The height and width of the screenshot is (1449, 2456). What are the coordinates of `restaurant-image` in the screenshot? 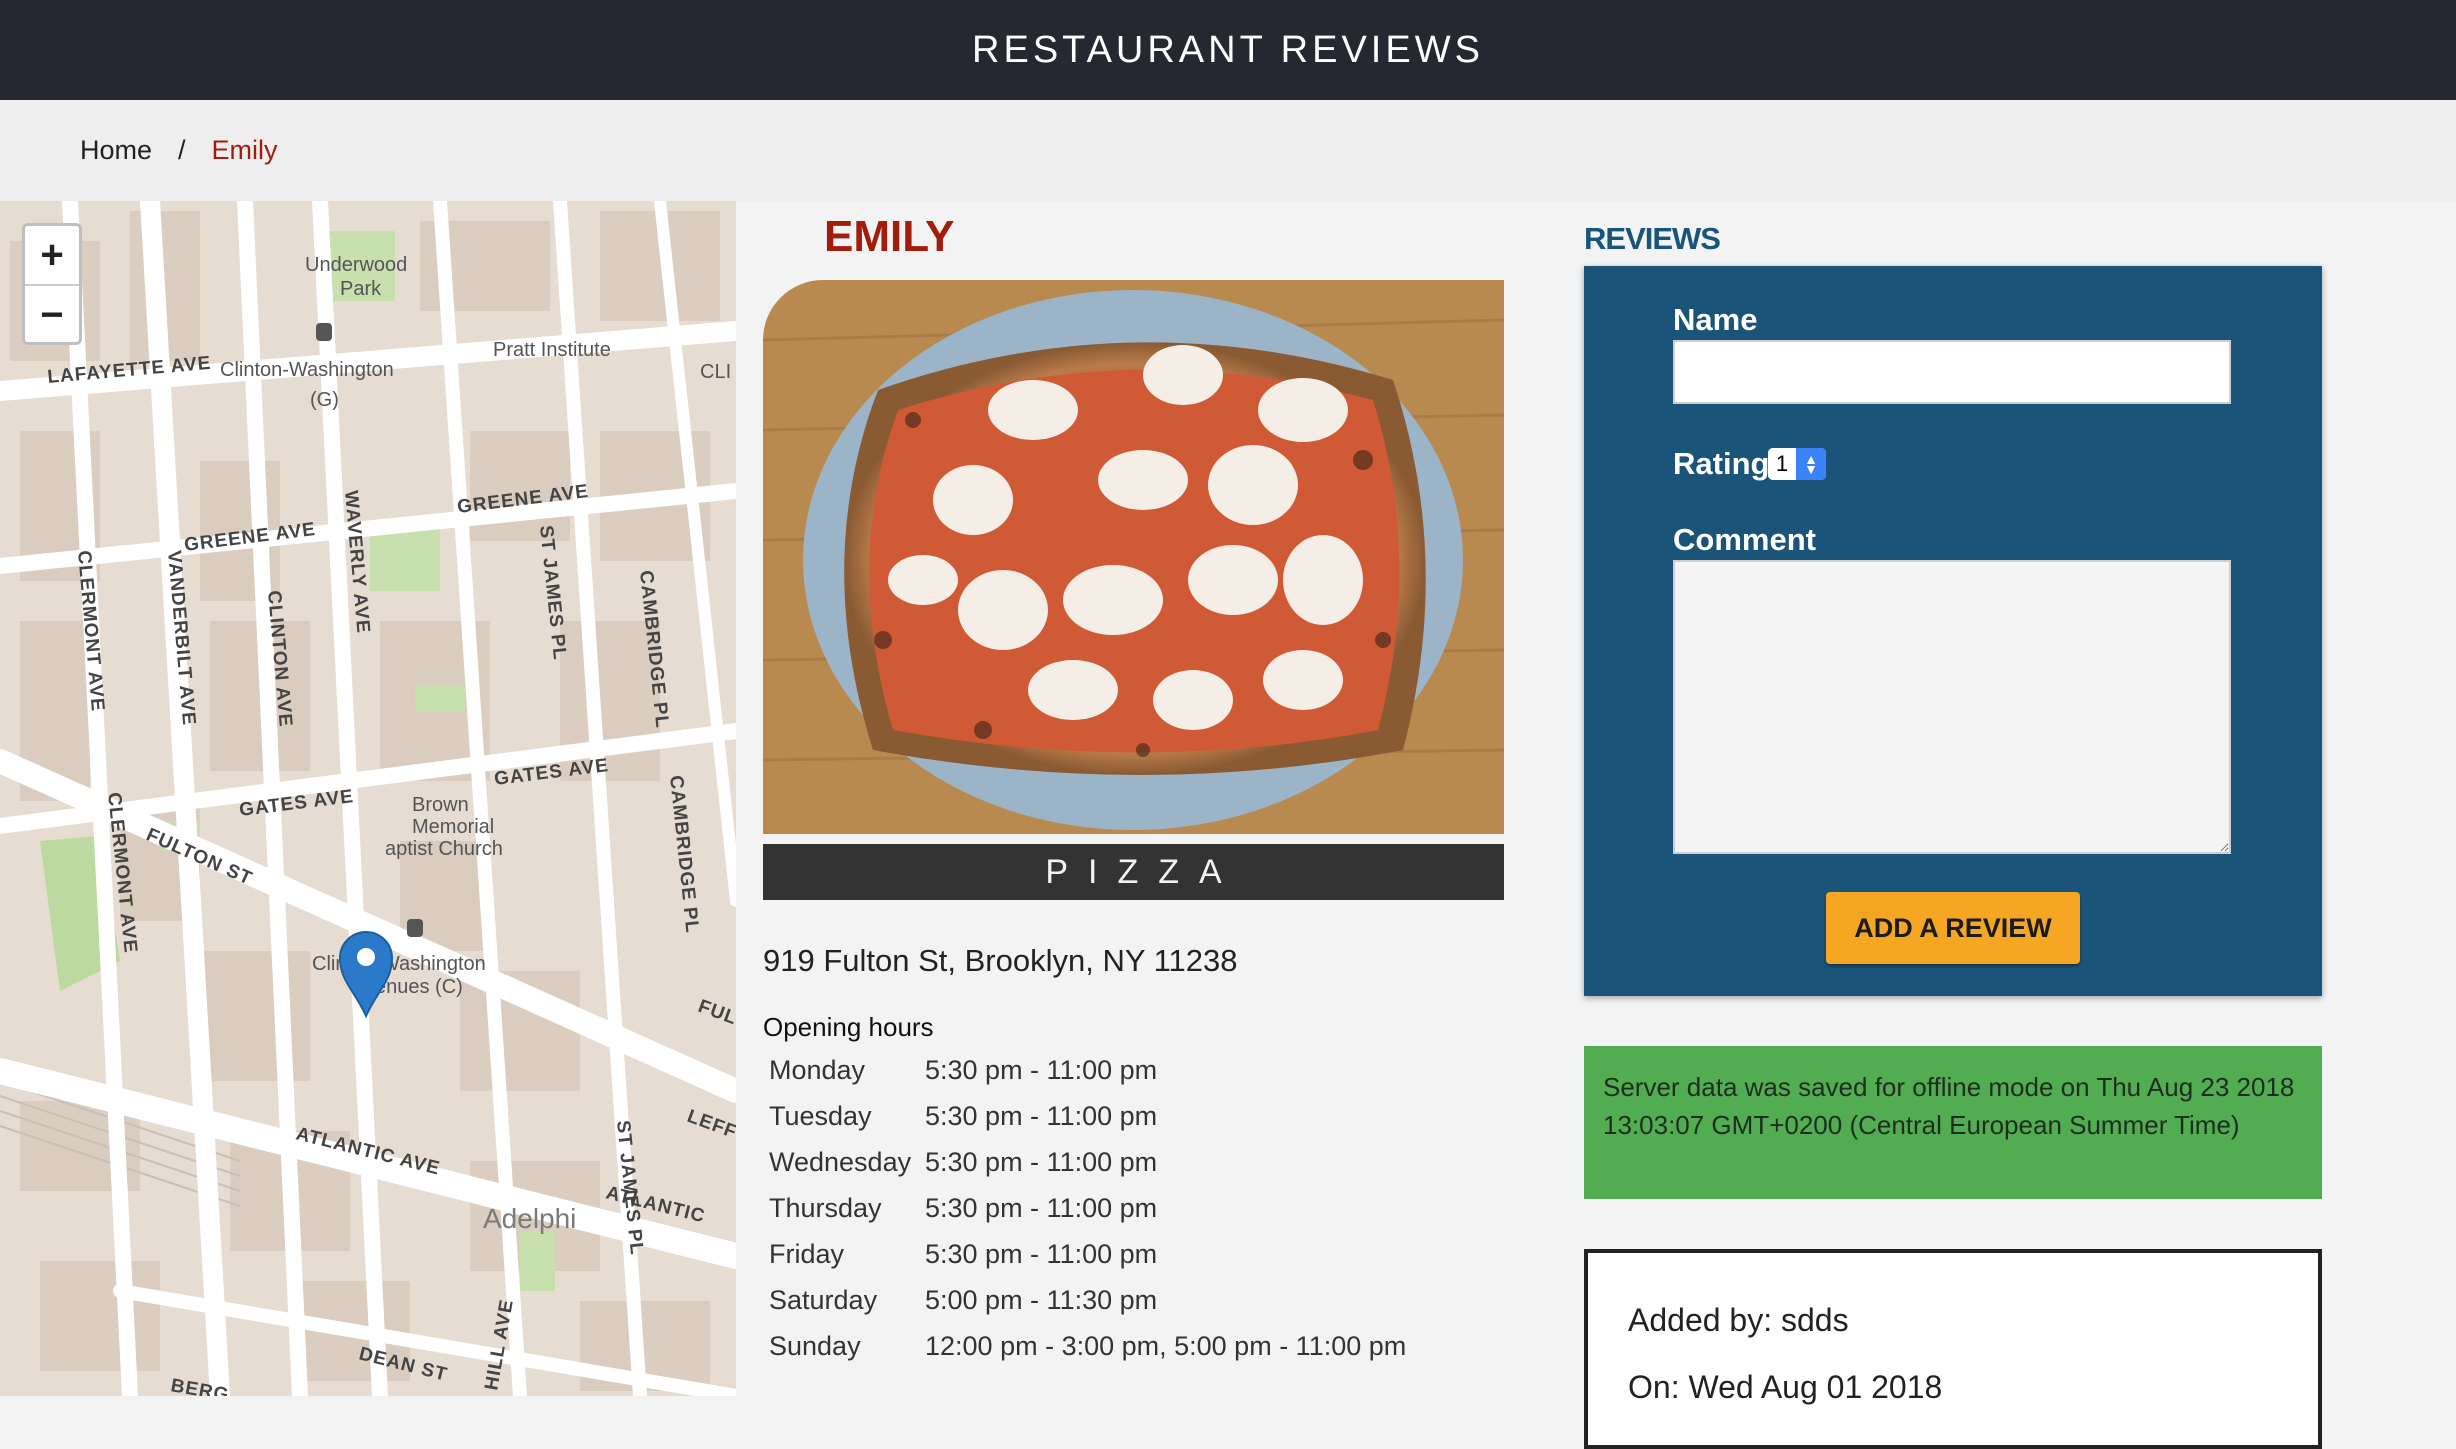 It's located at (1133, 557).